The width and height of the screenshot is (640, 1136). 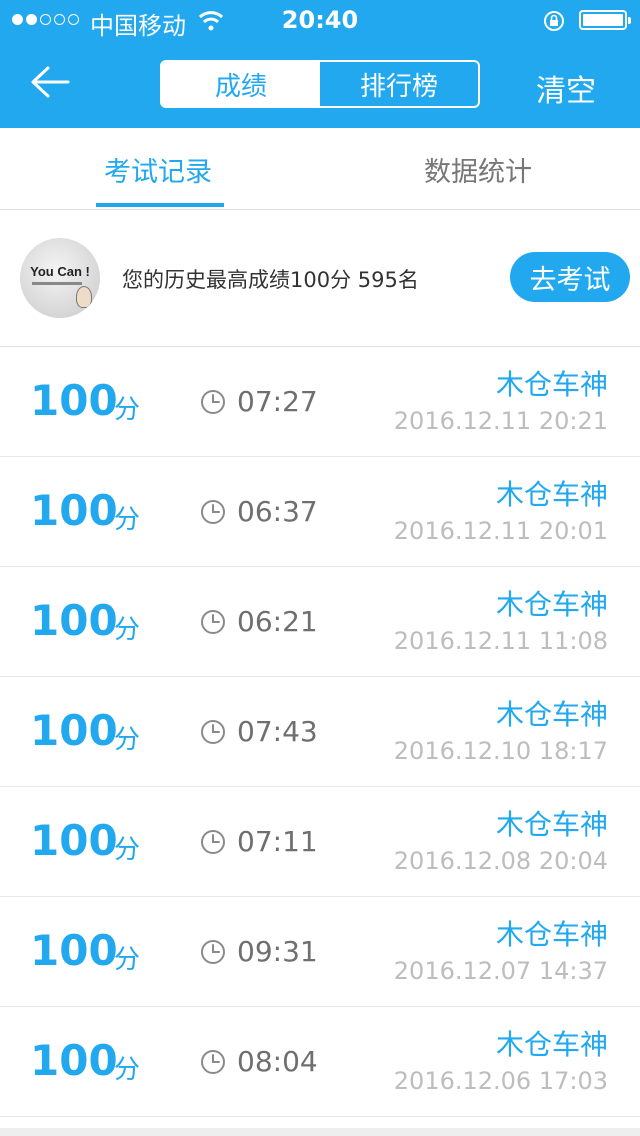 What do you see at coordinates (320, 842) in the screenshot?
I see `record-row: 100 分 07:11 木仓车神 2016.12.08 20:04` at bounding box center [320, 842].